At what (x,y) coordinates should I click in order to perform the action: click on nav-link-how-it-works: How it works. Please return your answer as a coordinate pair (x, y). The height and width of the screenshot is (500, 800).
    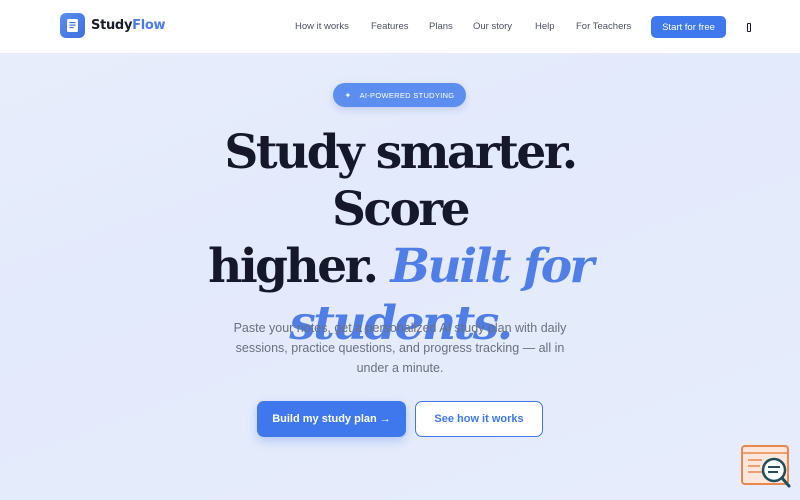
    Looking at the image, I should click on (322, 26).